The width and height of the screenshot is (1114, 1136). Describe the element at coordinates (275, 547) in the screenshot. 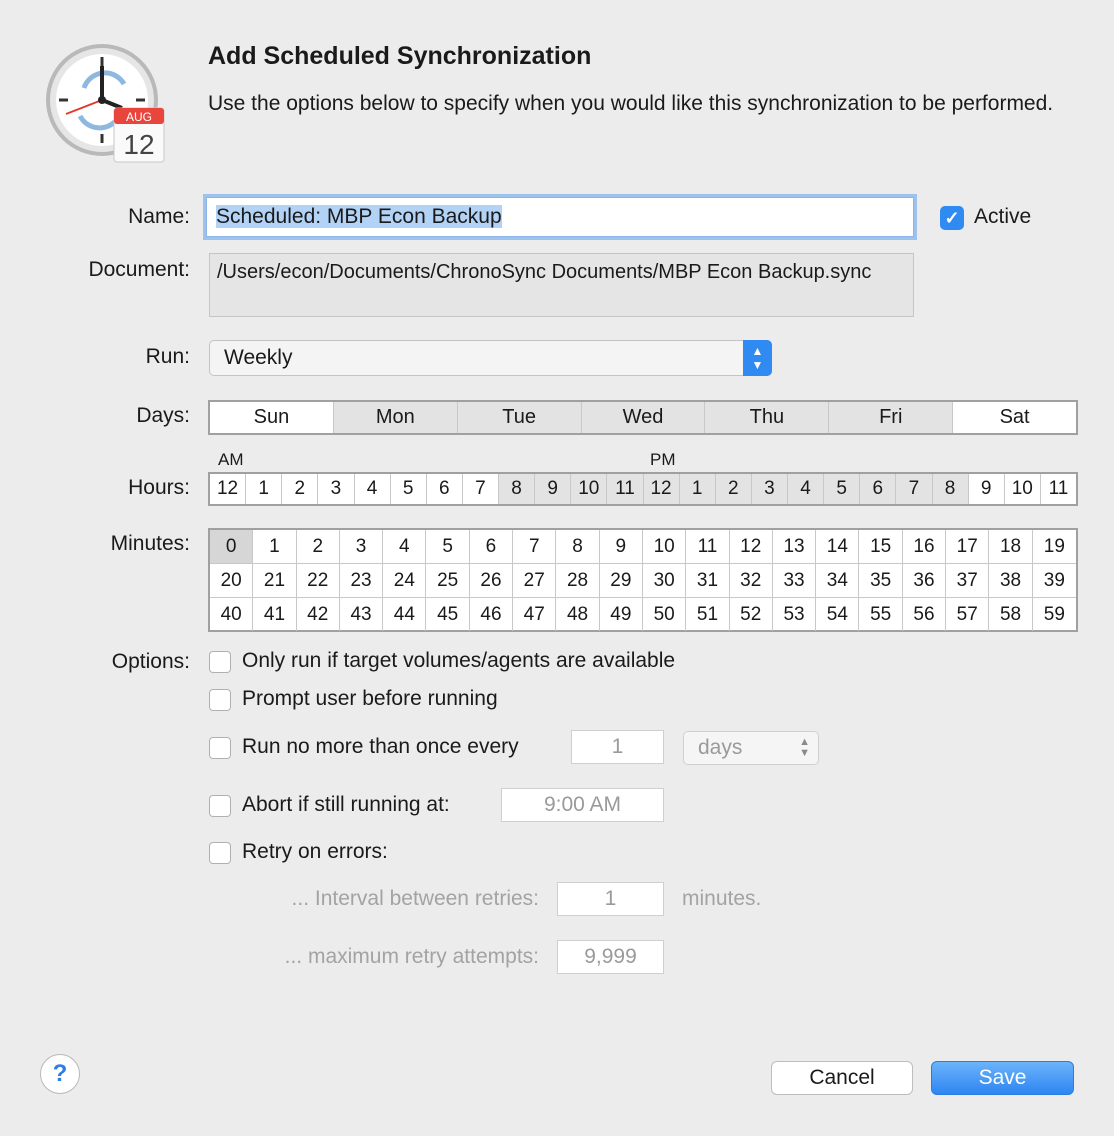

I see `minute-cell: 1` at that location.